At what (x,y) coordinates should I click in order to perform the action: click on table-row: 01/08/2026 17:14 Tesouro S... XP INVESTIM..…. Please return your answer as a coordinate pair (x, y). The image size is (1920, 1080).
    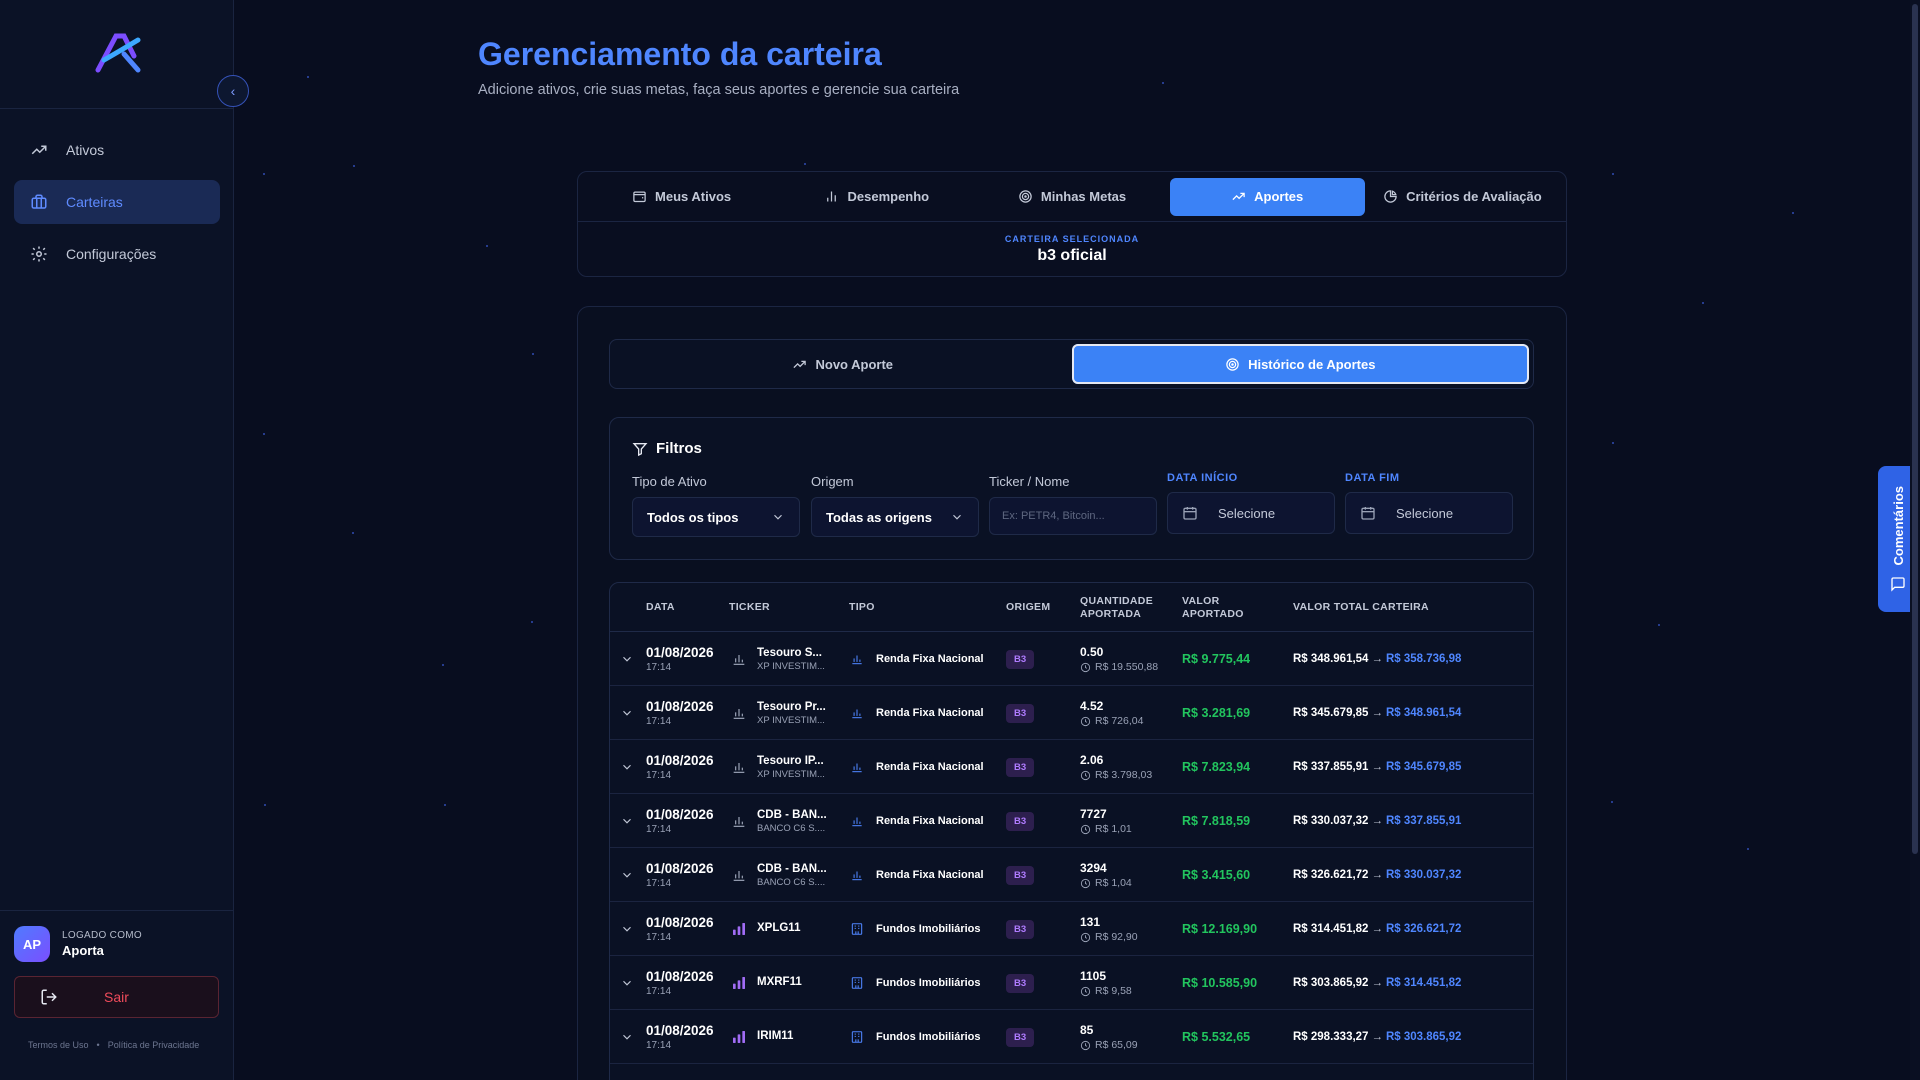
    Looking at the image, I should click on (1071, 659).